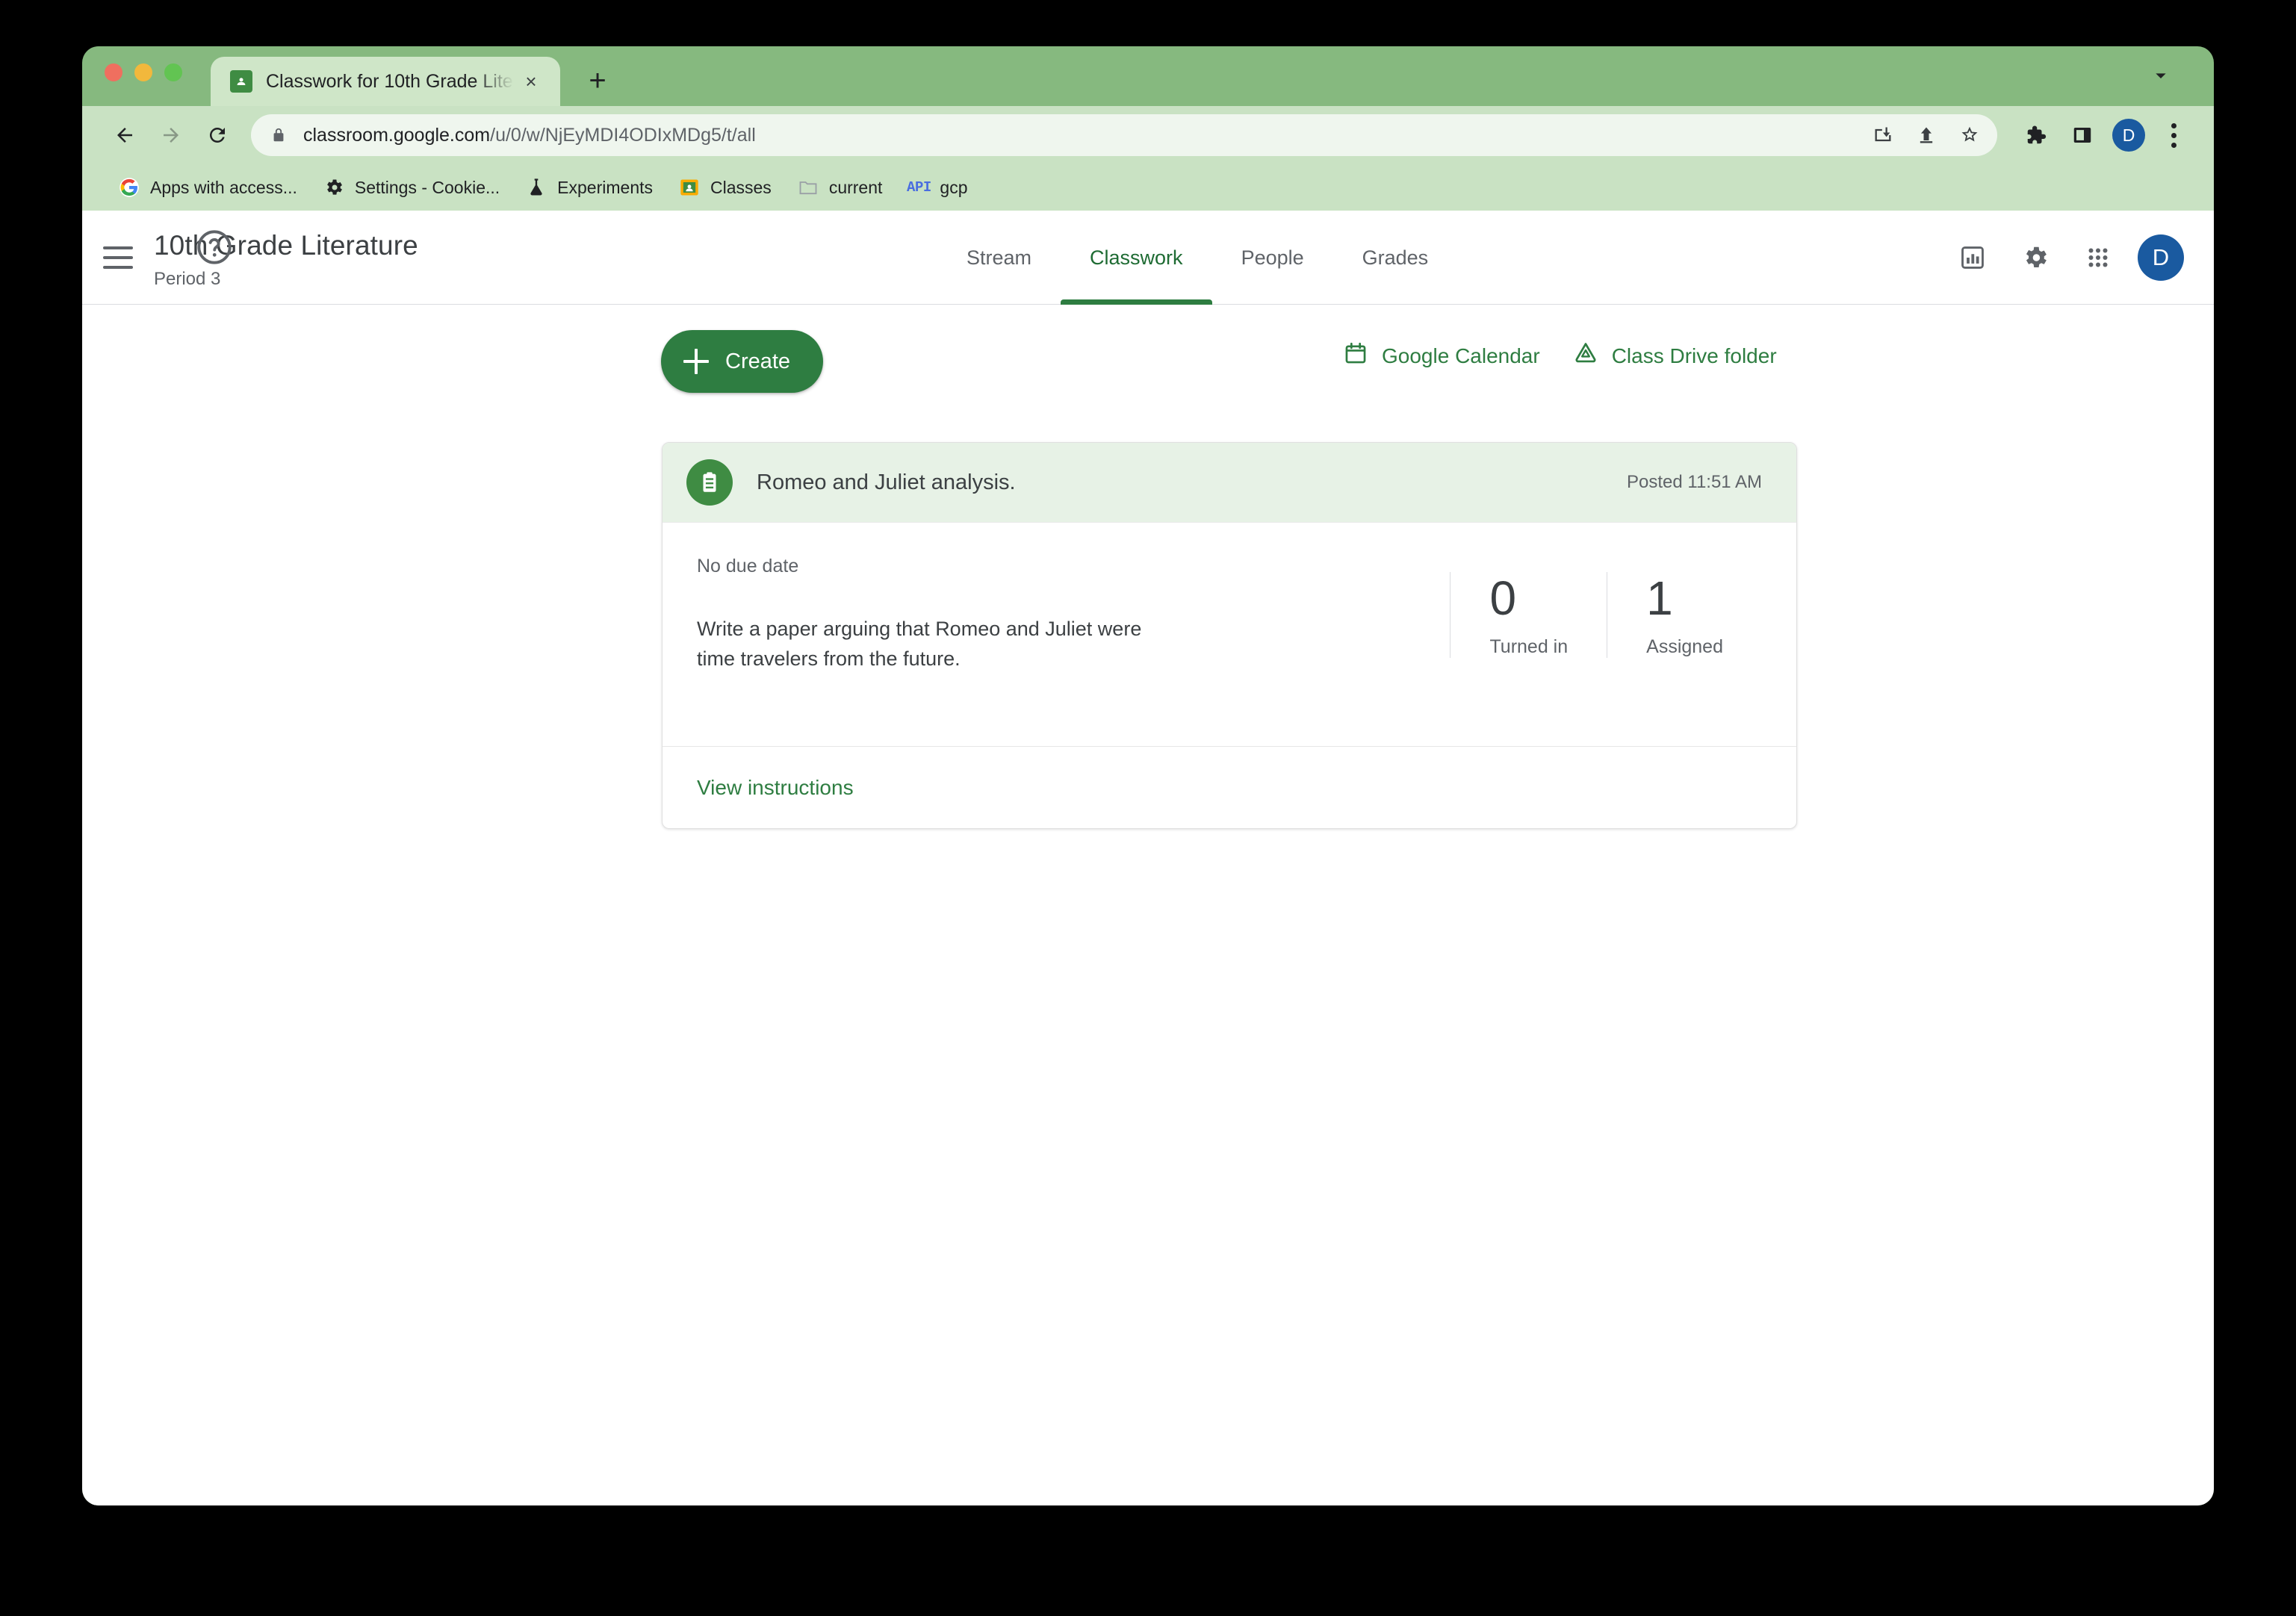 The image size is (2296, 1616). I want to click on bookmark-current: current, so click(840, 187).